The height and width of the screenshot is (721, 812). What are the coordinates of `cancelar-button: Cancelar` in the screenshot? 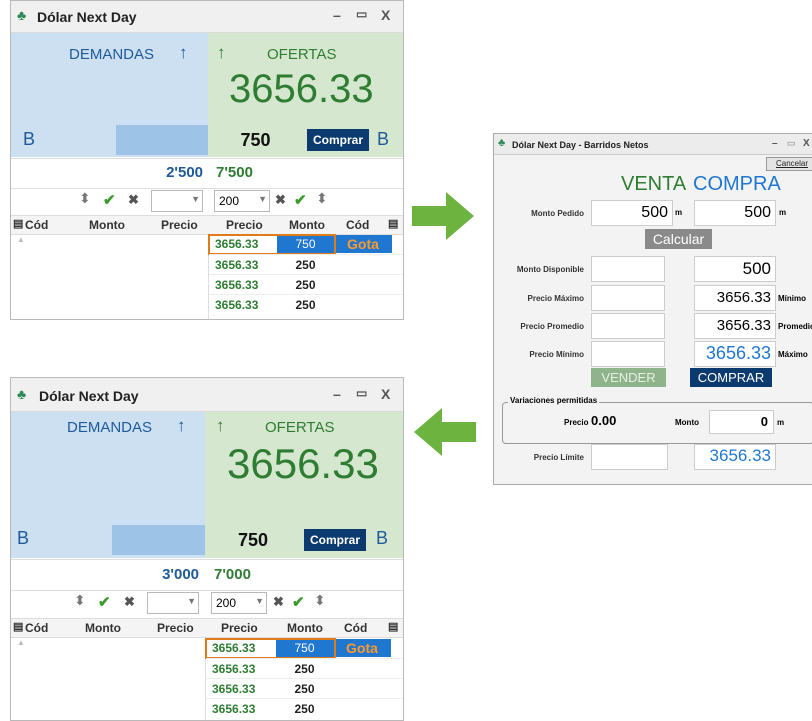 It's located at (789, 164).